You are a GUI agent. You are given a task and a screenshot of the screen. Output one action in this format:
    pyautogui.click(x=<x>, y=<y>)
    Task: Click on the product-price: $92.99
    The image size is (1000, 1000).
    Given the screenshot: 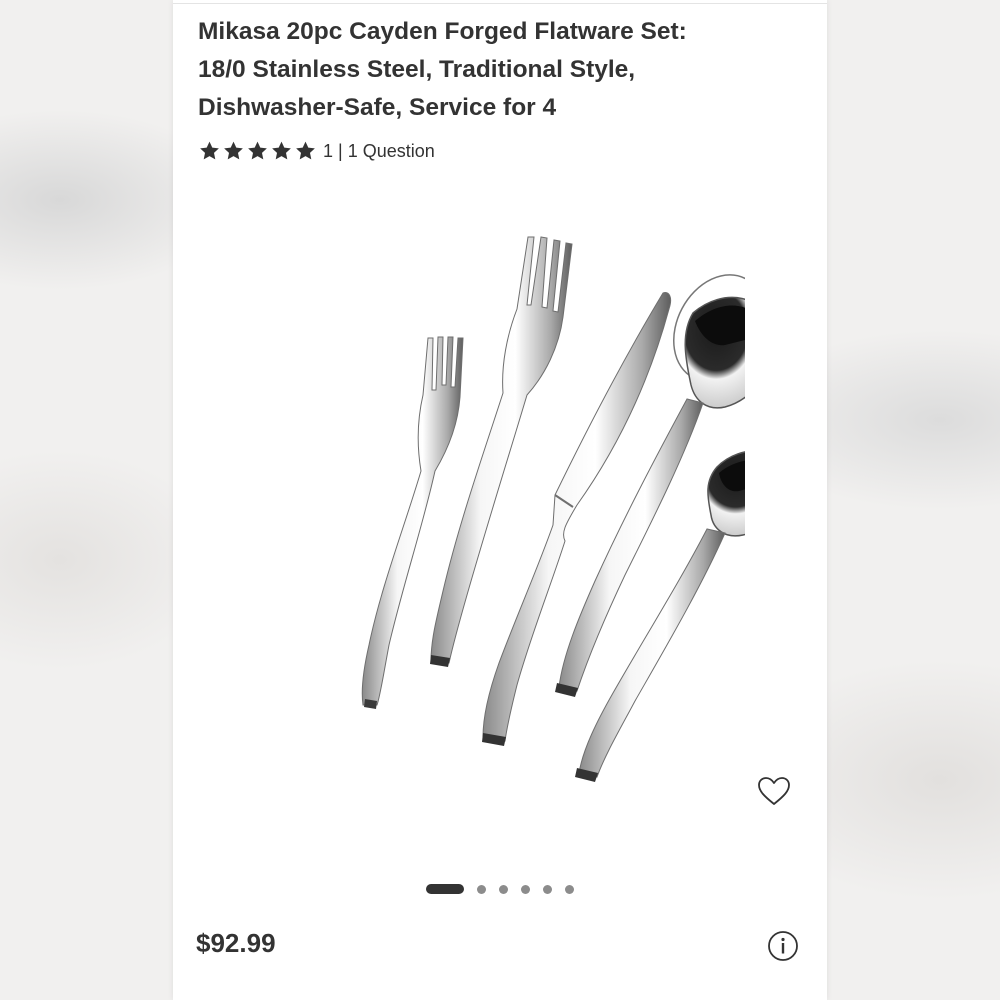 What is the action you would take?
    pyautogui.click(x=236, y=943)
    